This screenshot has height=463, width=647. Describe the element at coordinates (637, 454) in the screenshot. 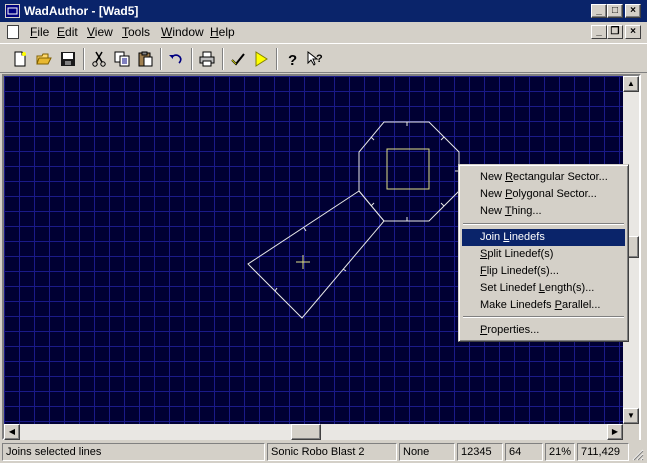

I see `size-grip-icon` at that location.